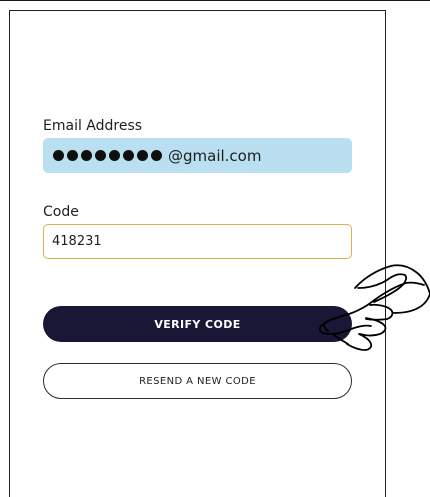 The image size is (430, 497). I want to click on code-label: Code, so click(61, 212).